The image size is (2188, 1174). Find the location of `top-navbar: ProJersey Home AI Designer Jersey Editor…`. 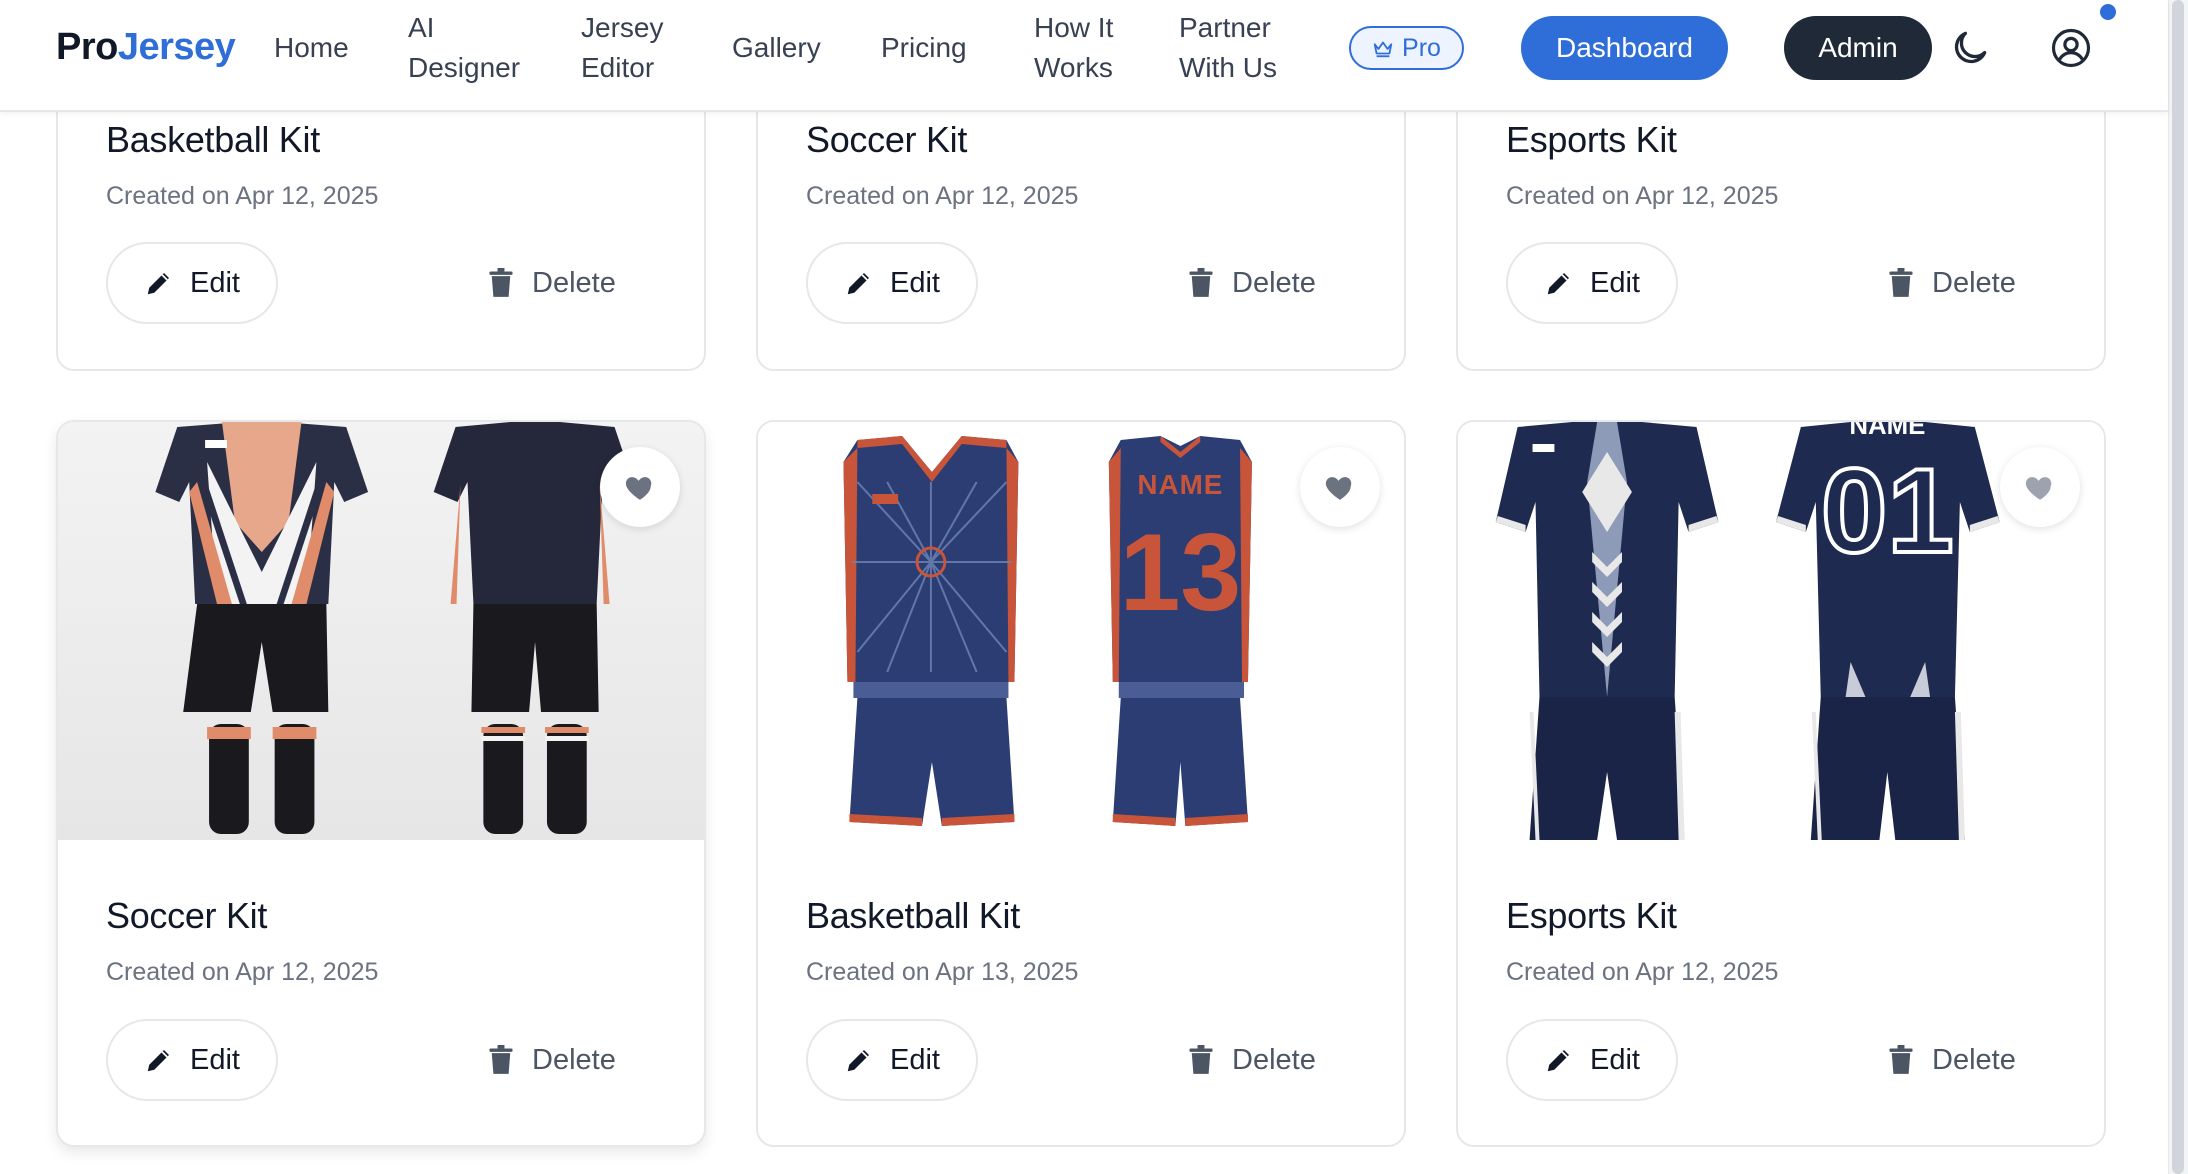

top-navbar: ProJersey Home AI Designer Jersey Editor… is located at coordinates (1084, 56).